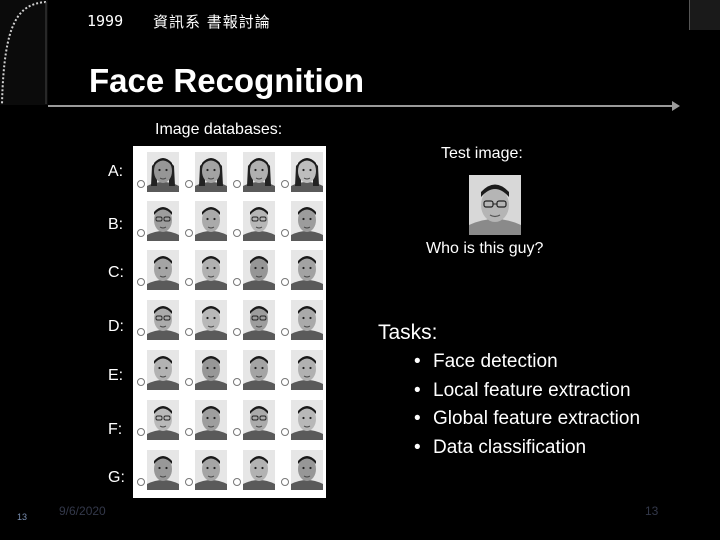 The image size is (720, 540). I want to click on database-row-label-c: C:, so click(116, 272).